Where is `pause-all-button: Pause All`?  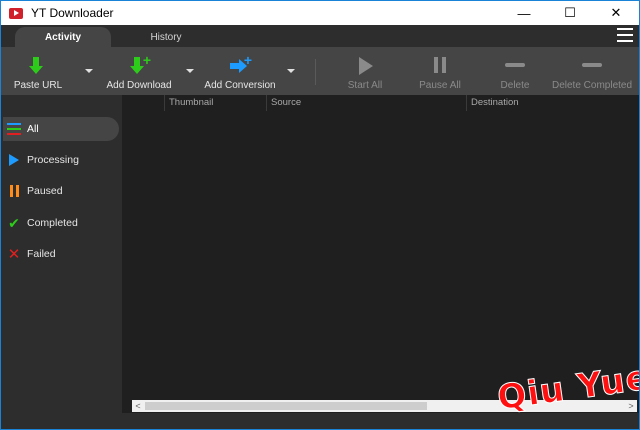 pause-all-button: Pause All is located at coordinates (440, 71).